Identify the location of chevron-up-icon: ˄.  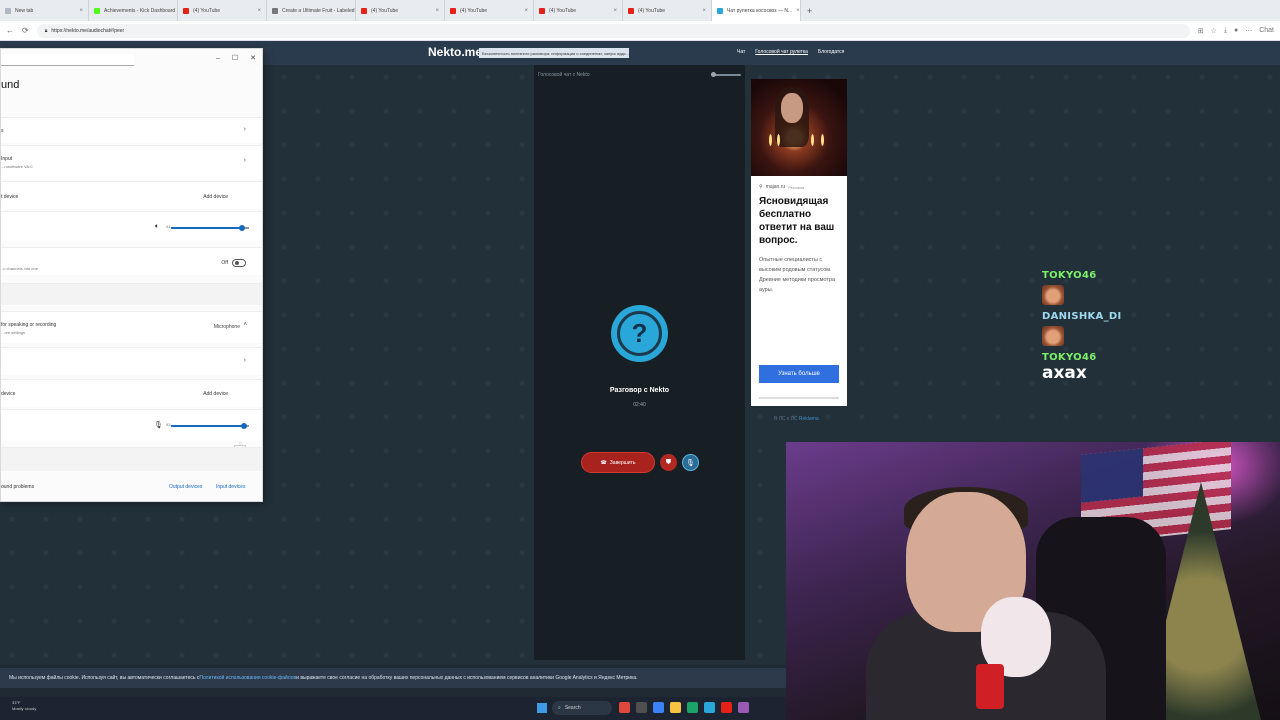
(245, 325).